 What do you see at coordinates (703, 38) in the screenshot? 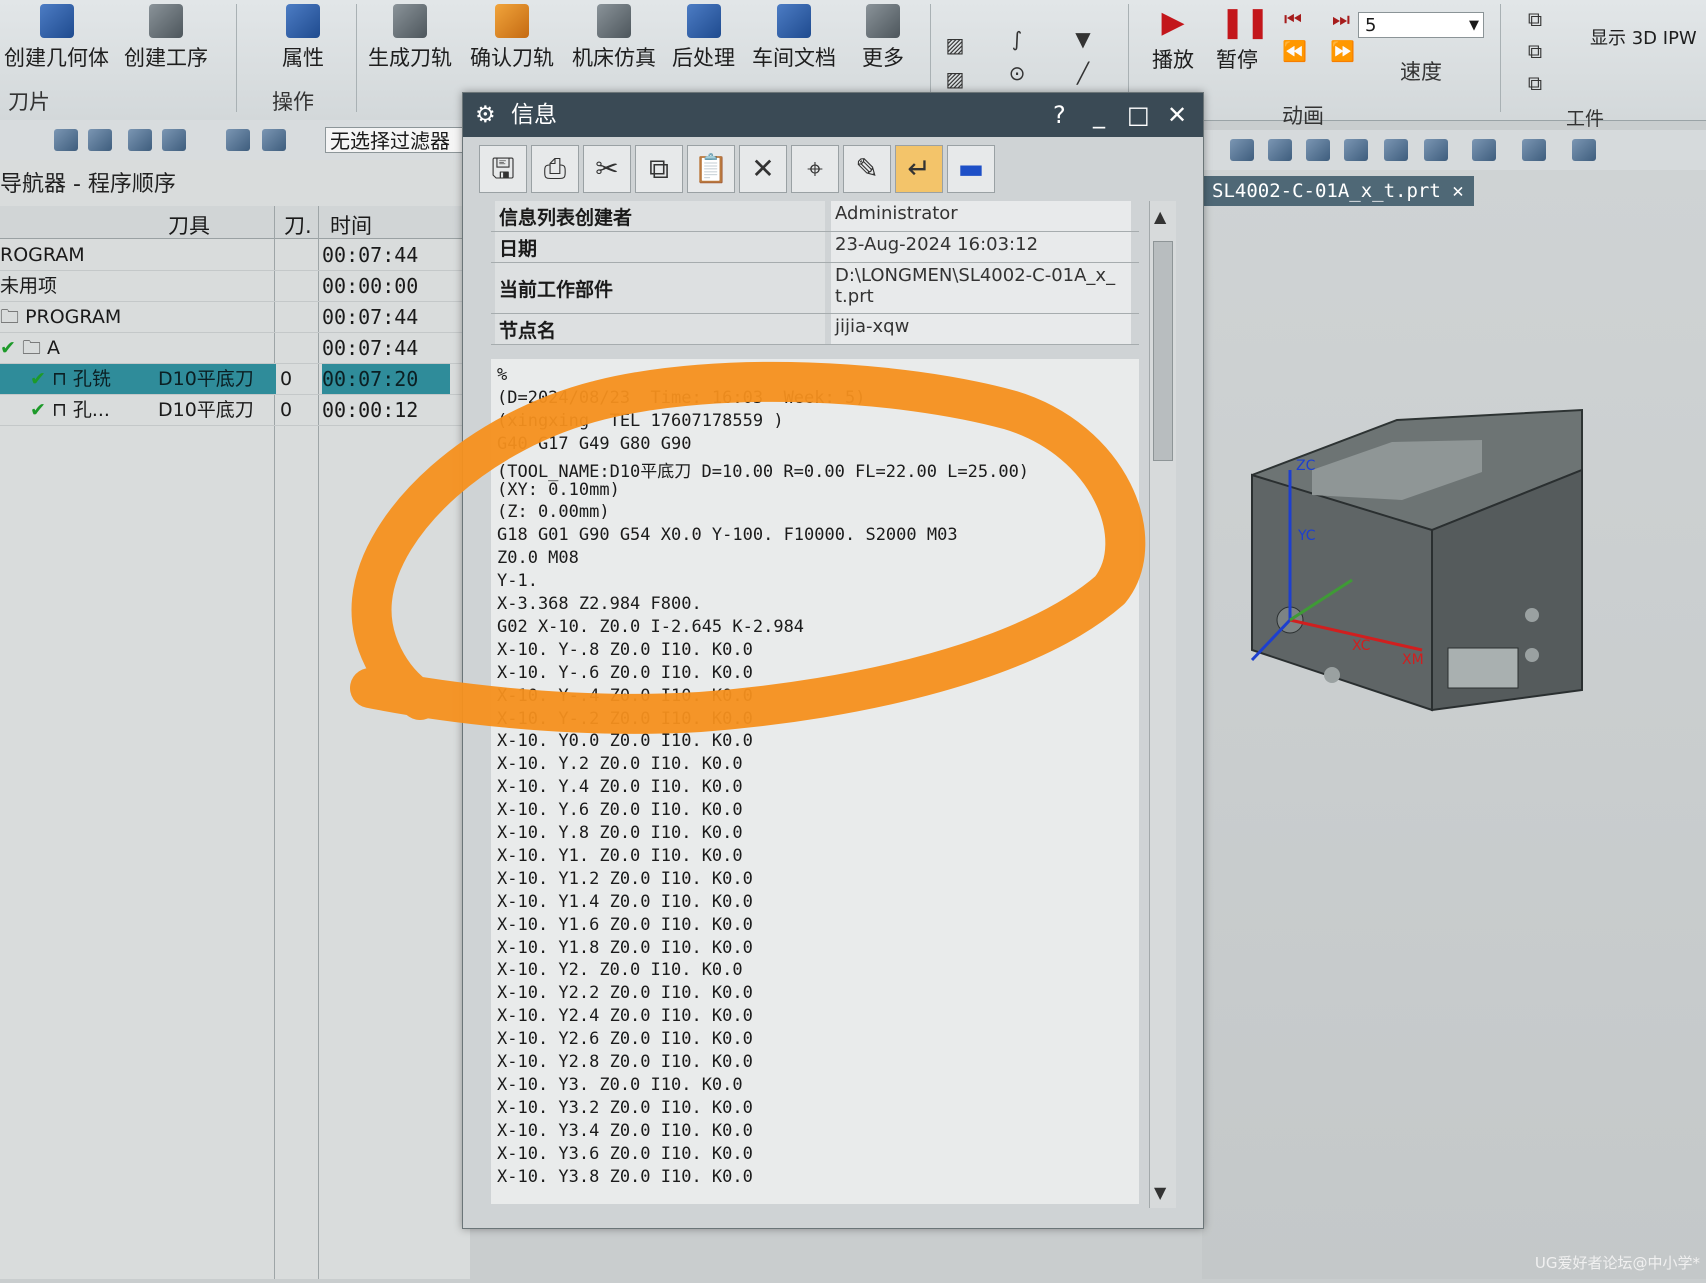
I see `postprocess-button: 后处理` at bounding box center [703, 38].